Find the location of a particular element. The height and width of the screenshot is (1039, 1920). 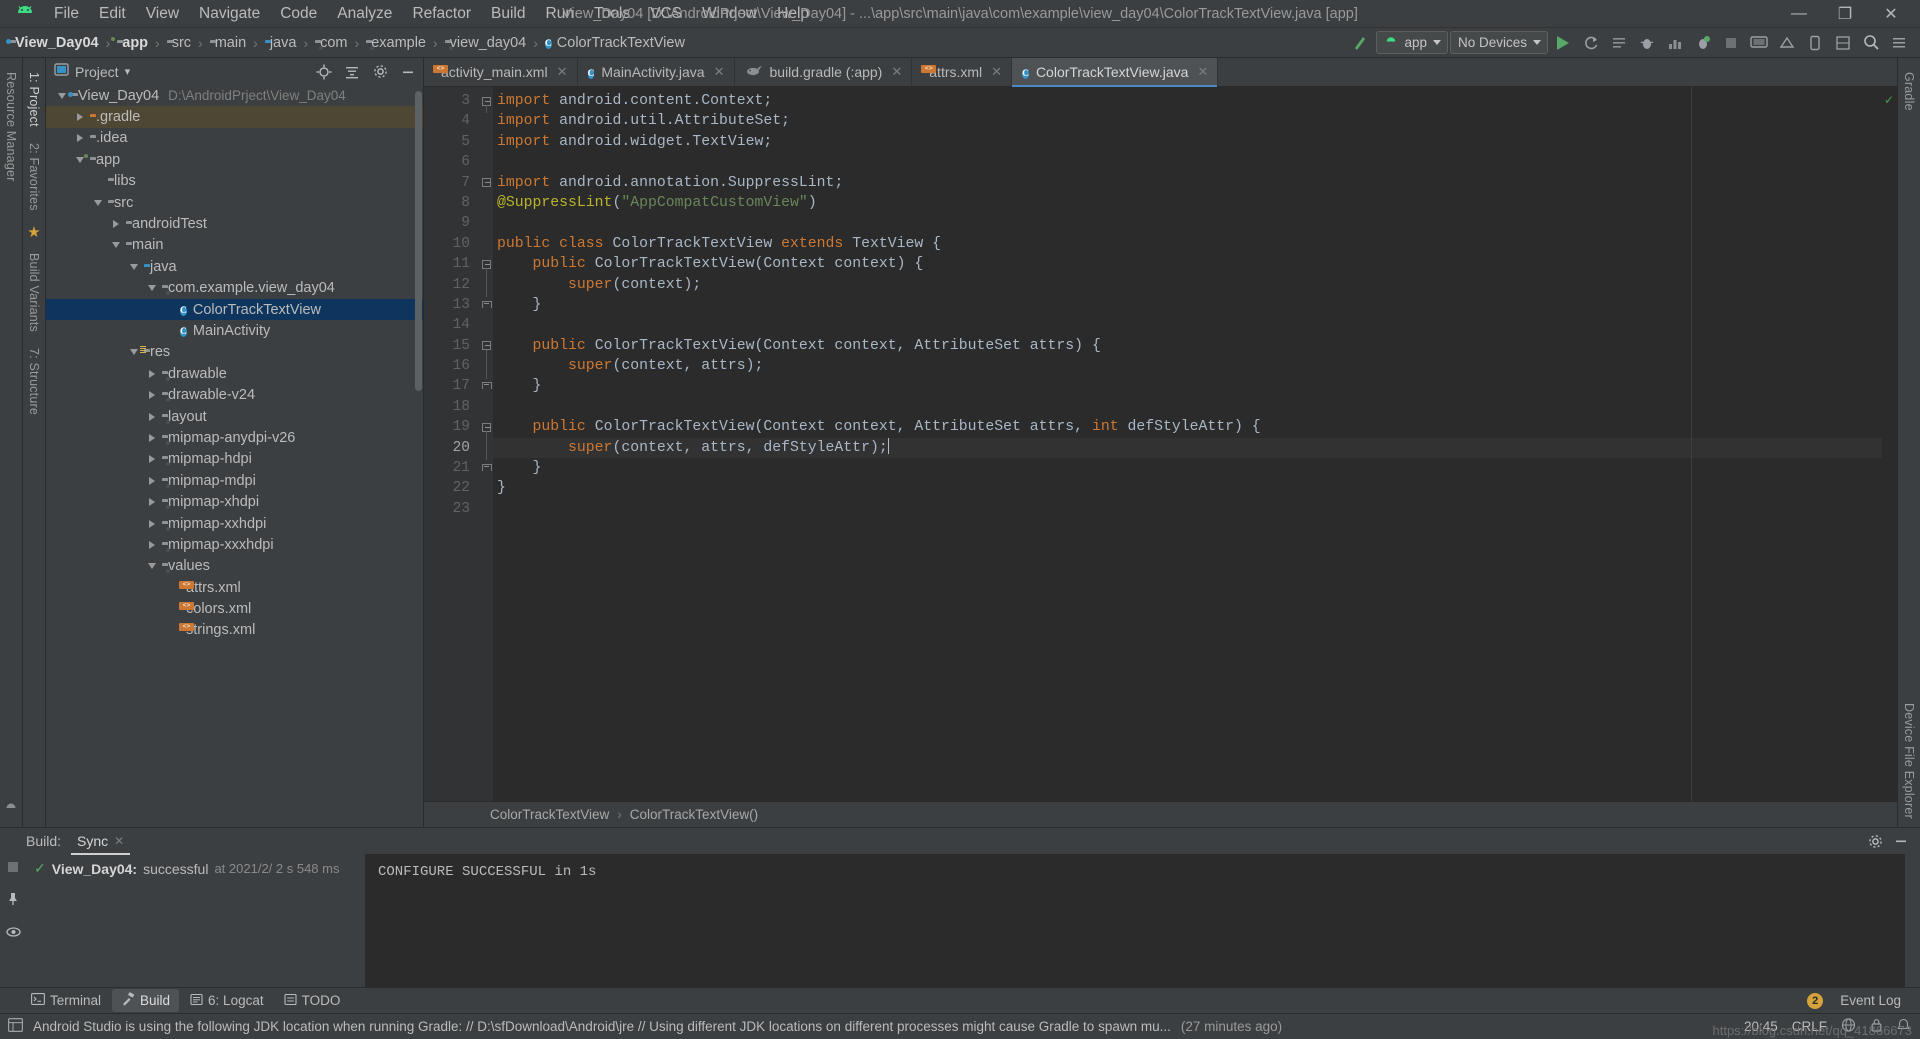

run-button is located at coordinates (1563, 43).